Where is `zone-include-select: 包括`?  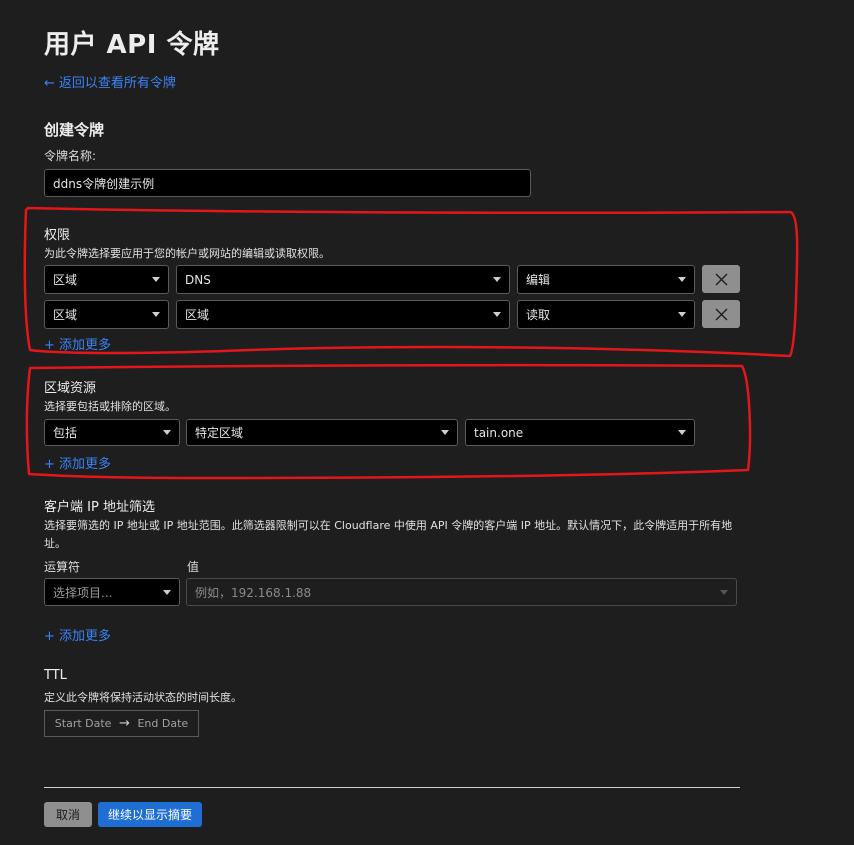 zone-include-select: 包括 is located at coordinates (112, 432).